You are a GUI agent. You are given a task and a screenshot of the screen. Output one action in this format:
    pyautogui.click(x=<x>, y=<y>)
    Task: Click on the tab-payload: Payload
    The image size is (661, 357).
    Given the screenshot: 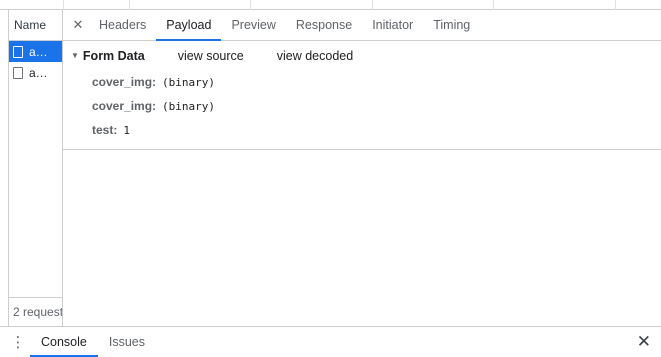 What is the action you would take?
    pyautogui.click(x=189, y=25)
    